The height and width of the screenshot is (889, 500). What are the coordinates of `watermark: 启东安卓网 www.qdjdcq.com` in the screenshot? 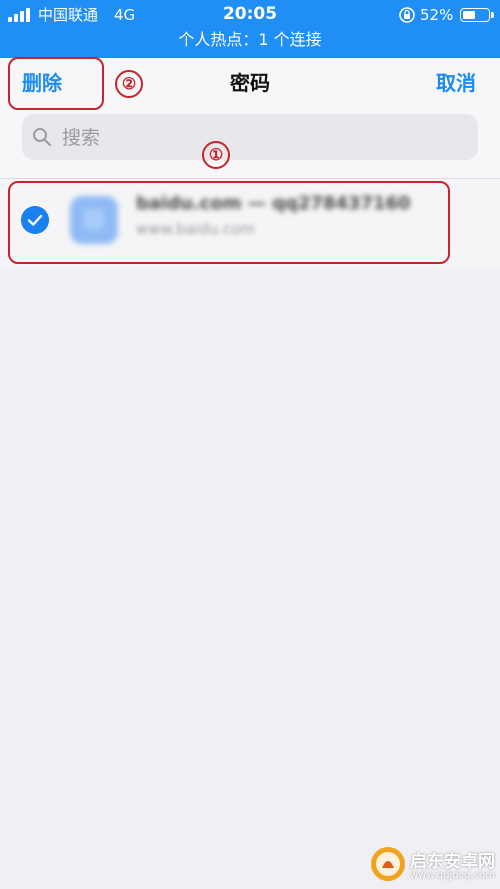 It's located at (433, 866).